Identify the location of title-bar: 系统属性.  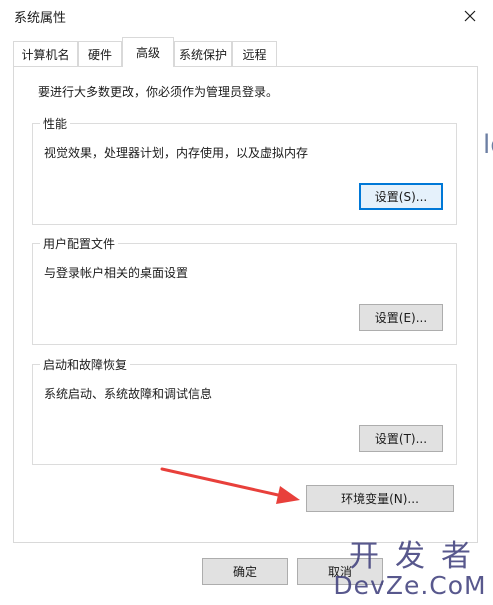
(246, 16).